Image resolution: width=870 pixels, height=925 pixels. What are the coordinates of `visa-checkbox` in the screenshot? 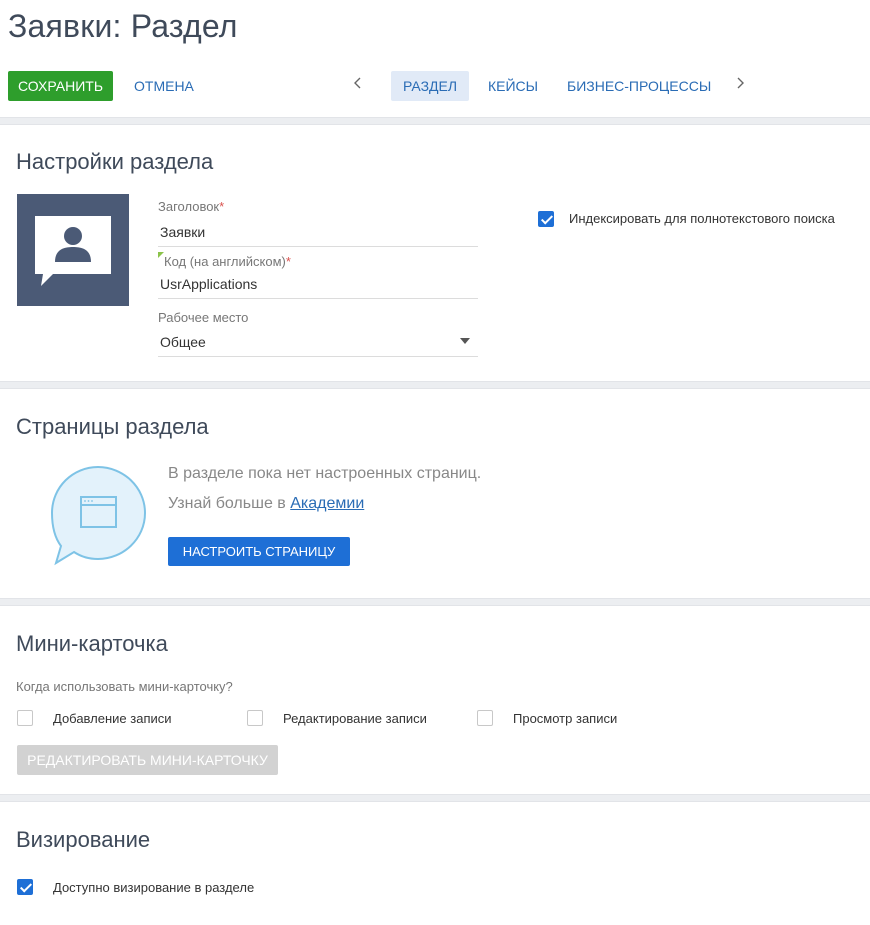 It's located at (25, 887).